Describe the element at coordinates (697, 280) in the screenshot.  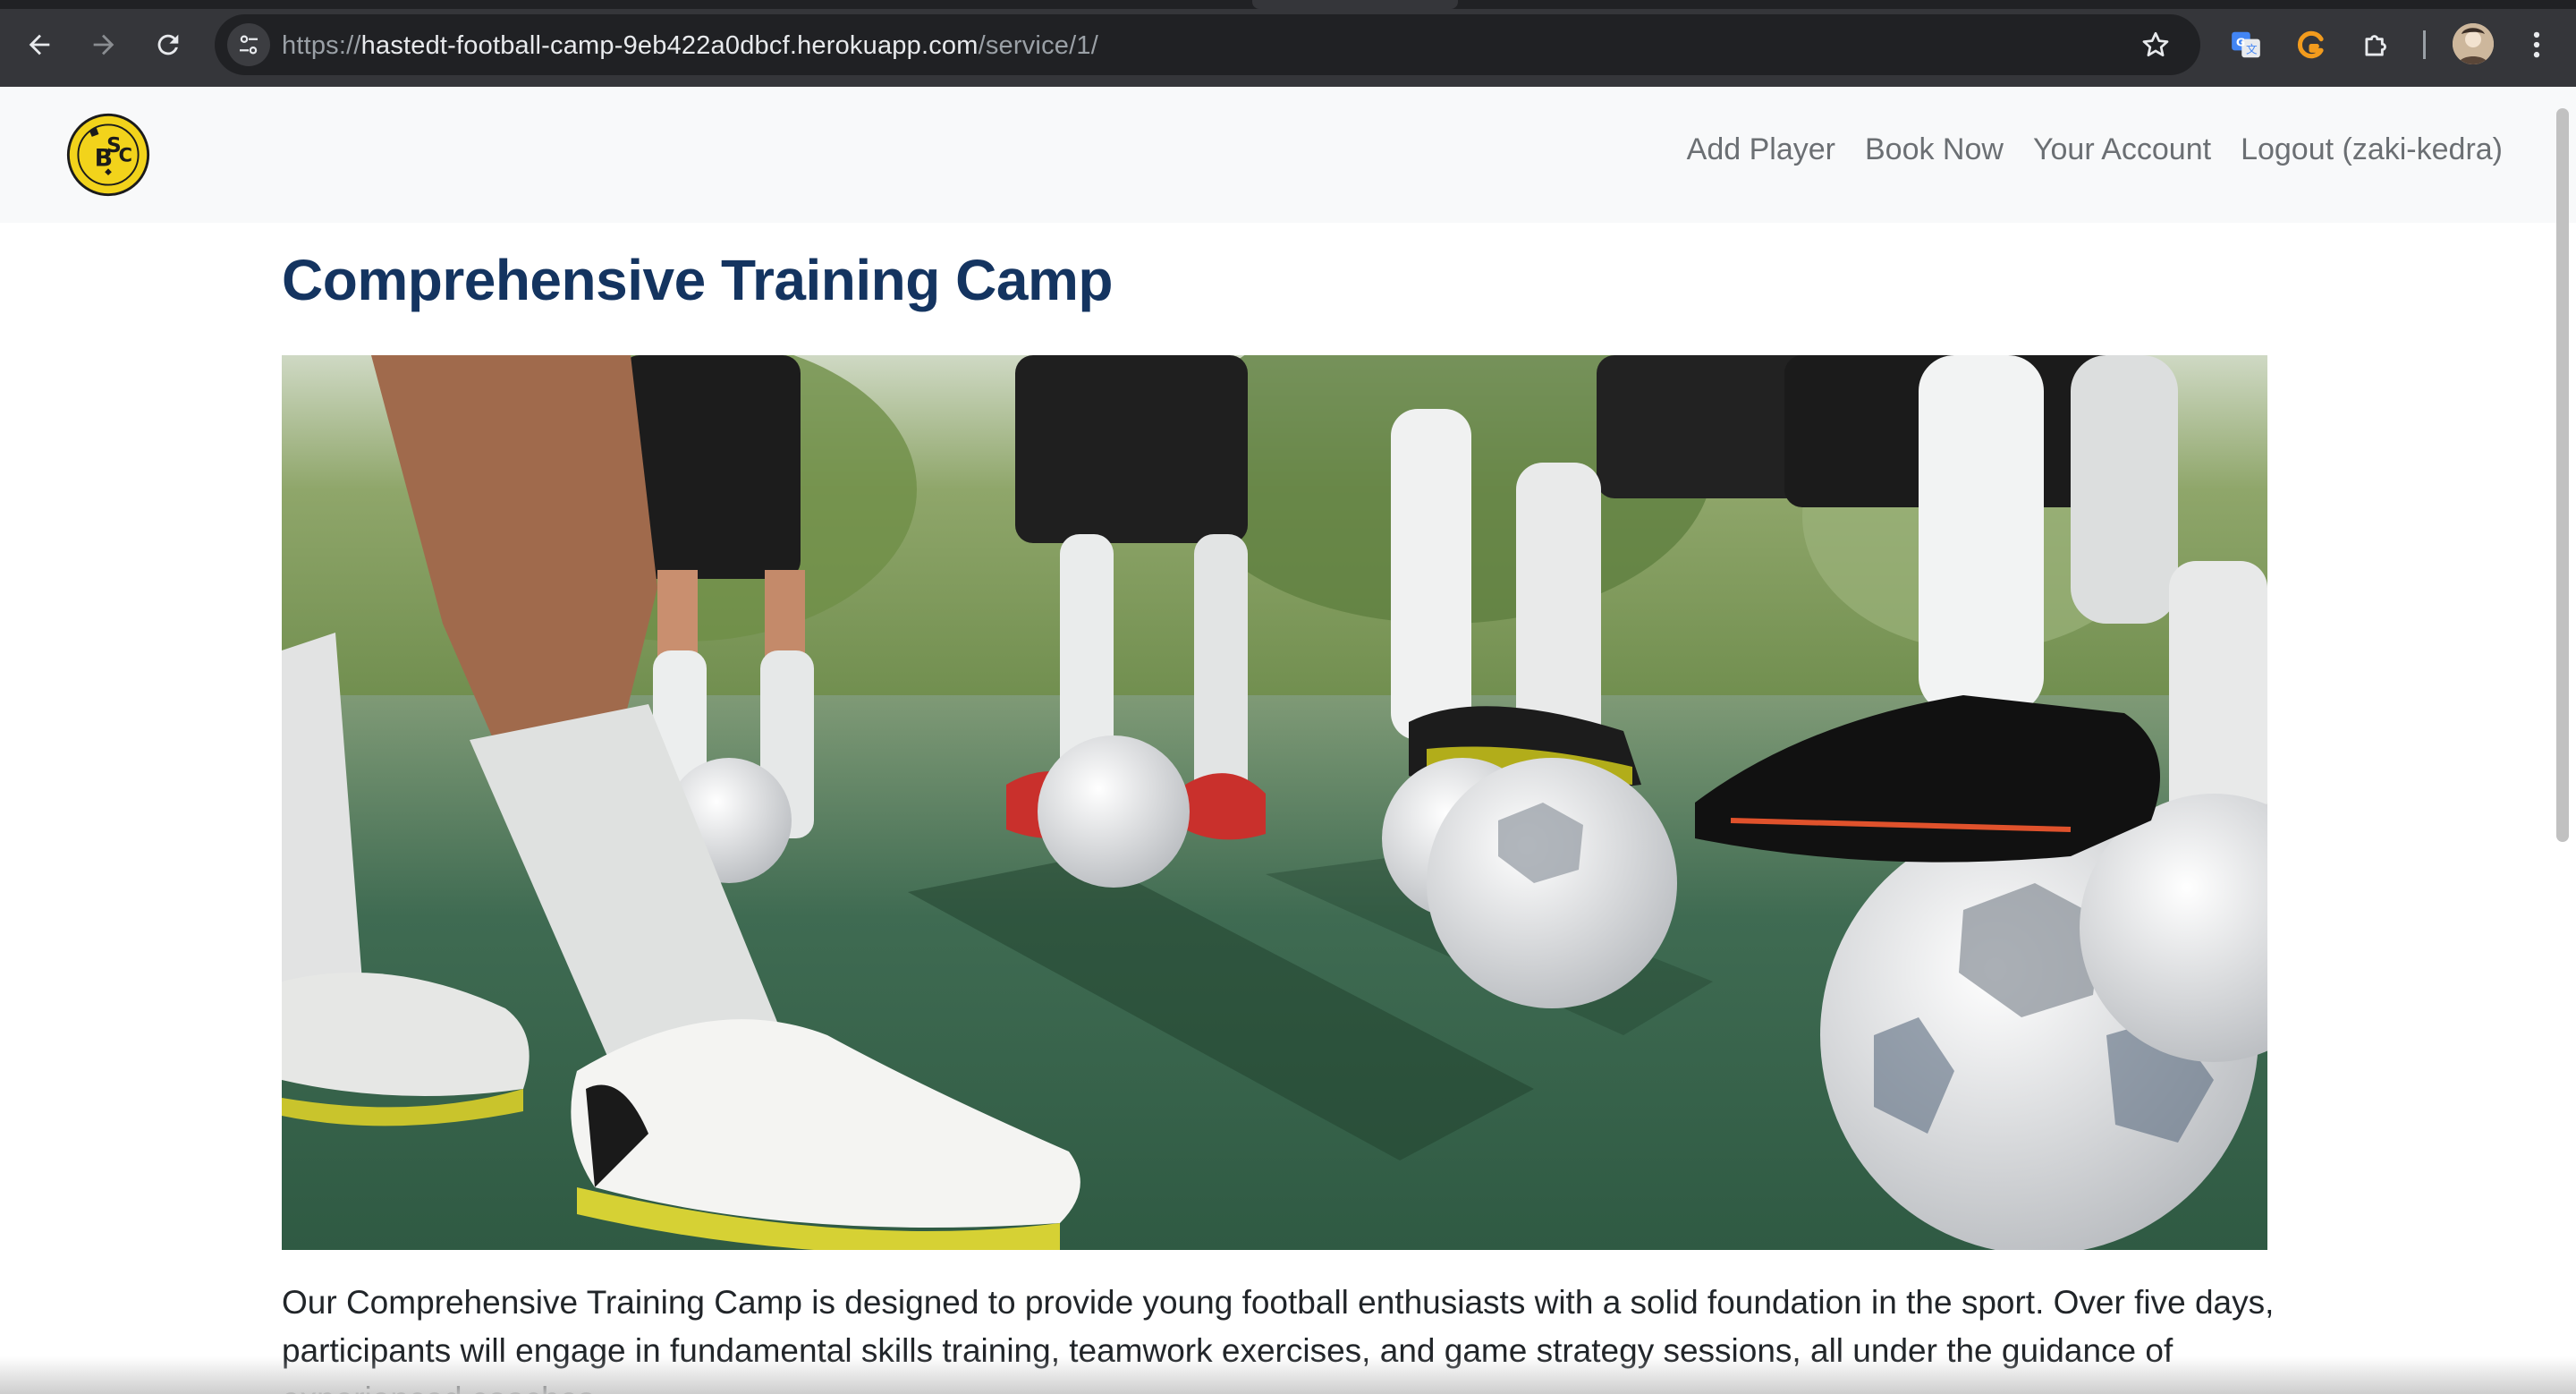
I see `page-title: Comprehensive Training Camp` at that location.